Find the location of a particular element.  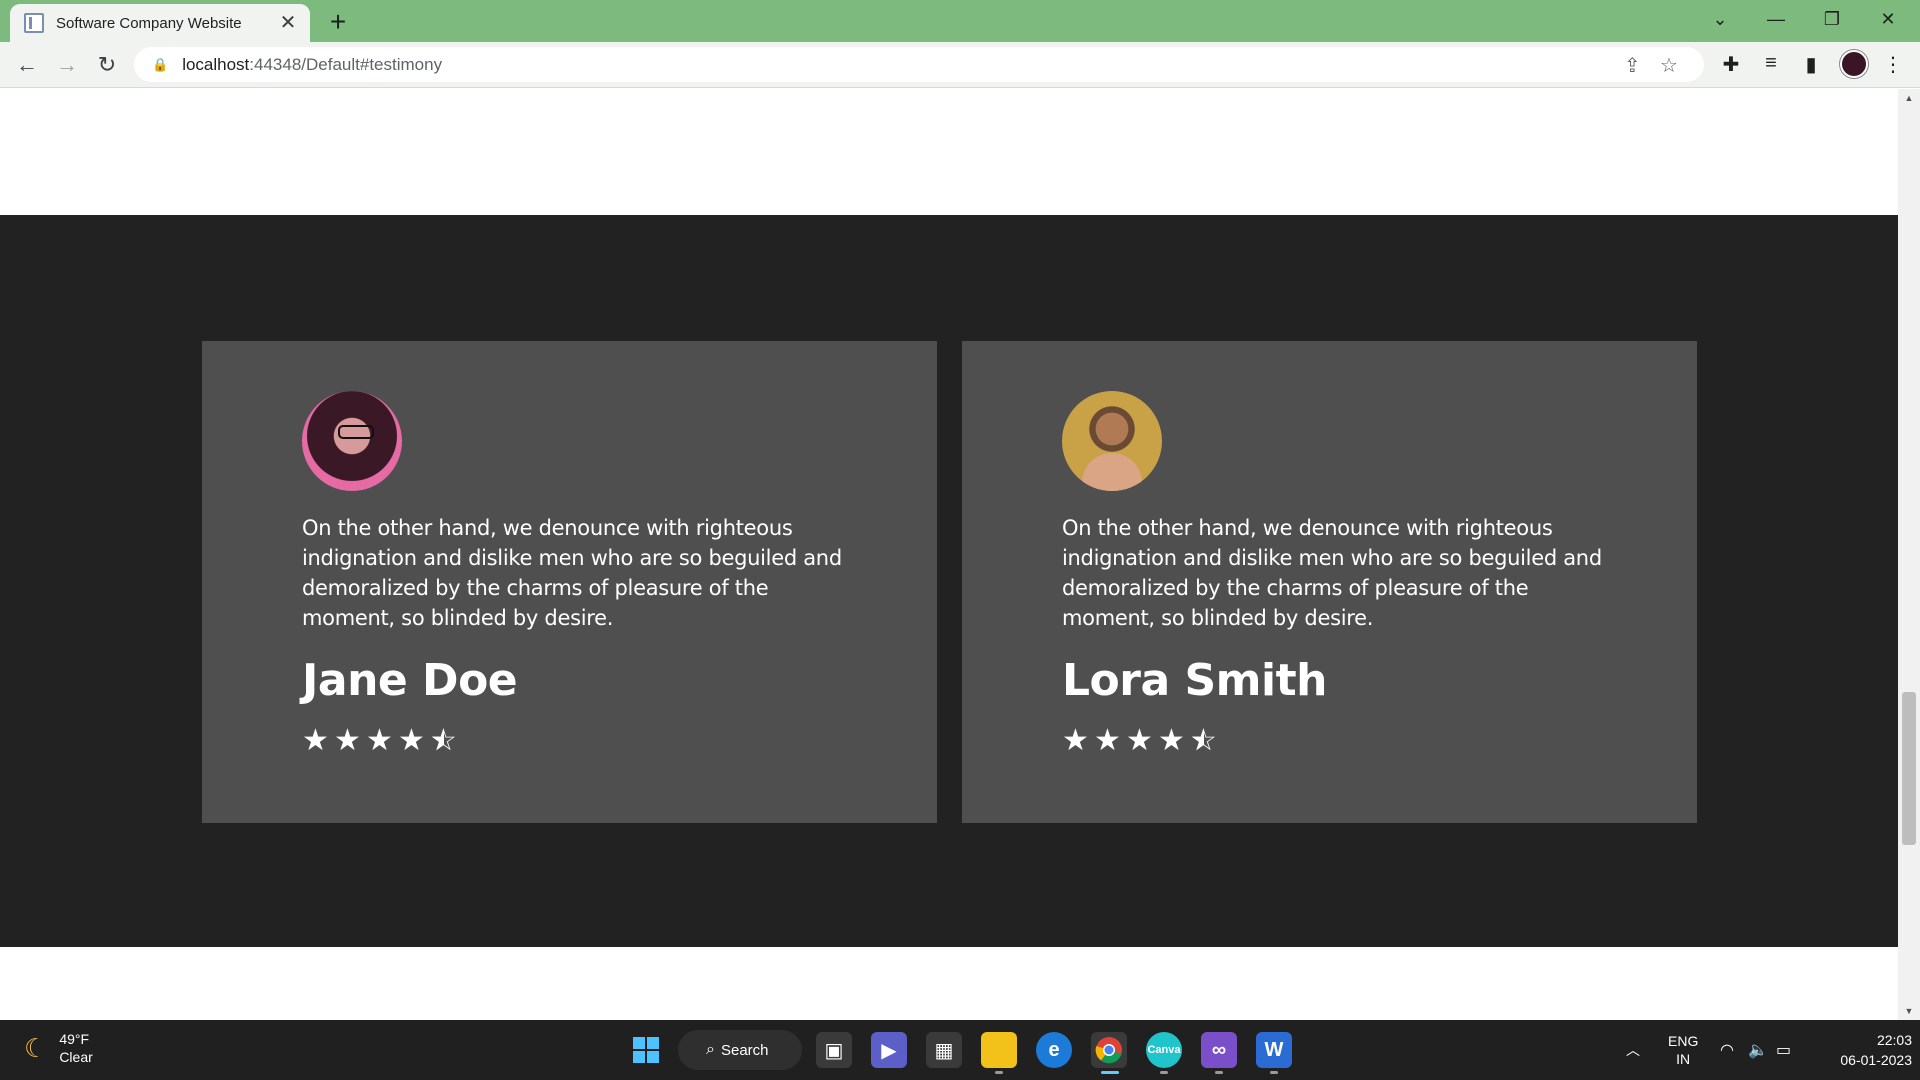

volume-icon: 🔈 is located at coordinates (1758, 1050).